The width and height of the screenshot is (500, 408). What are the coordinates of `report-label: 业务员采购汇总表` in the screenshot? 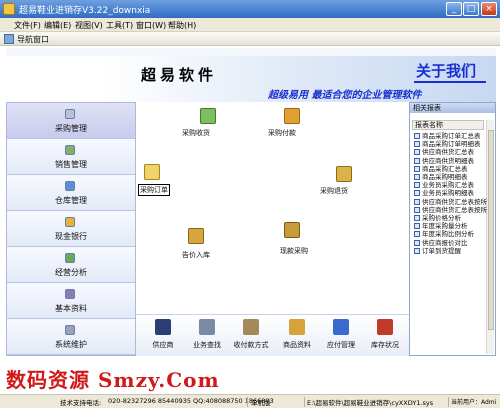 It's located at (448, 185).